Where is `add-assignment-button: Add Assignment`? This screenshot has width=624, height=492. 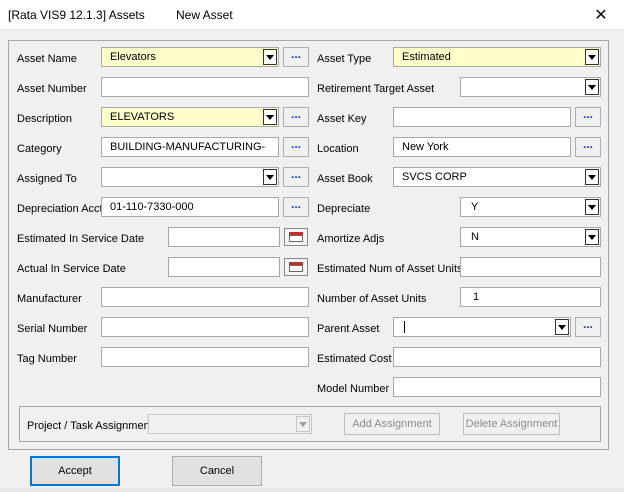
add-assignment-button: Add Assignment is located at coordinates (392, 424).